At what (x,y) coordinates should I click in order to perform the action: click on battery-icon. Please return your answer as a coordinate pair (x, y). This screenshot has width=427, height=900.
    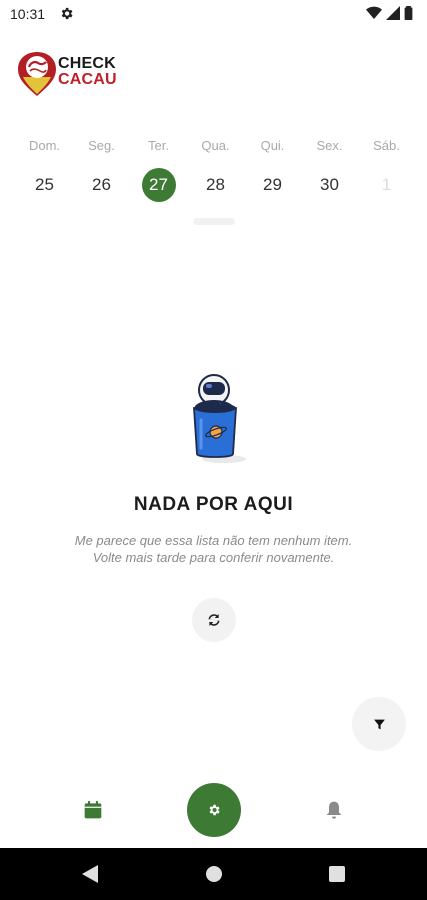
    Looking at the image, I should click on (408, 13).